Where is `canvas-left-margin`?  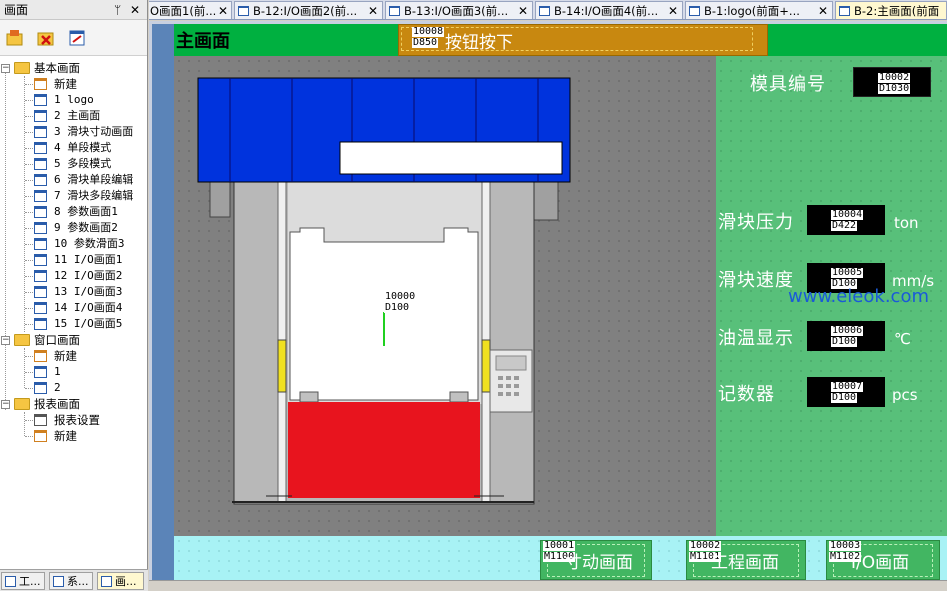
canvas-left-margin is located at coordinates (163, 302).